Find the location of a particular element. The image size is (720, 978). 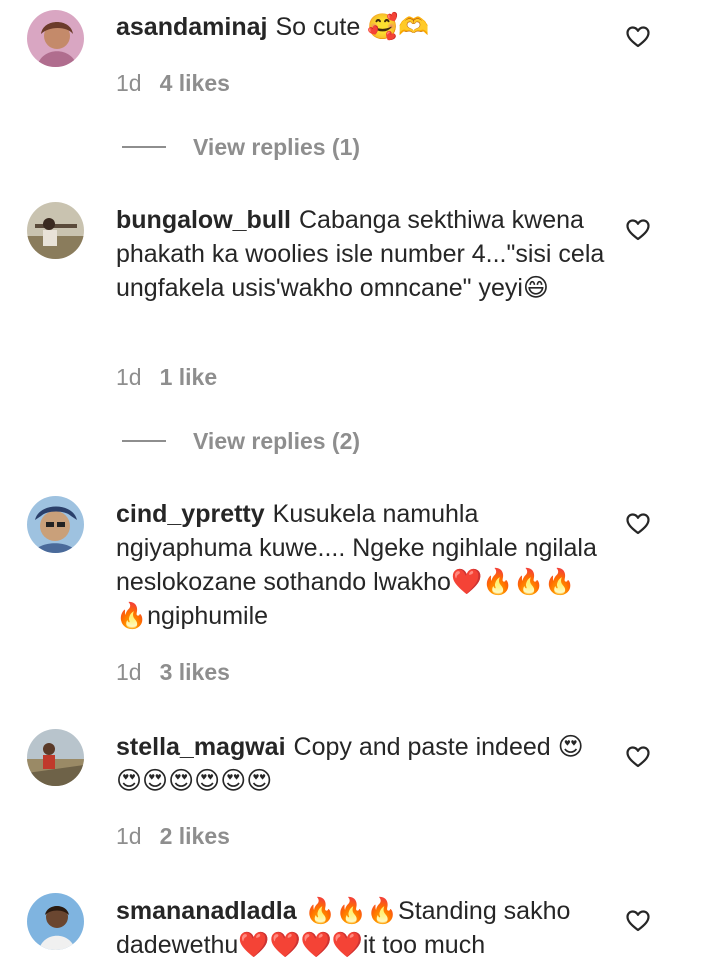

comment-meta: 1d 1 like is located at coordinates (166, 377).